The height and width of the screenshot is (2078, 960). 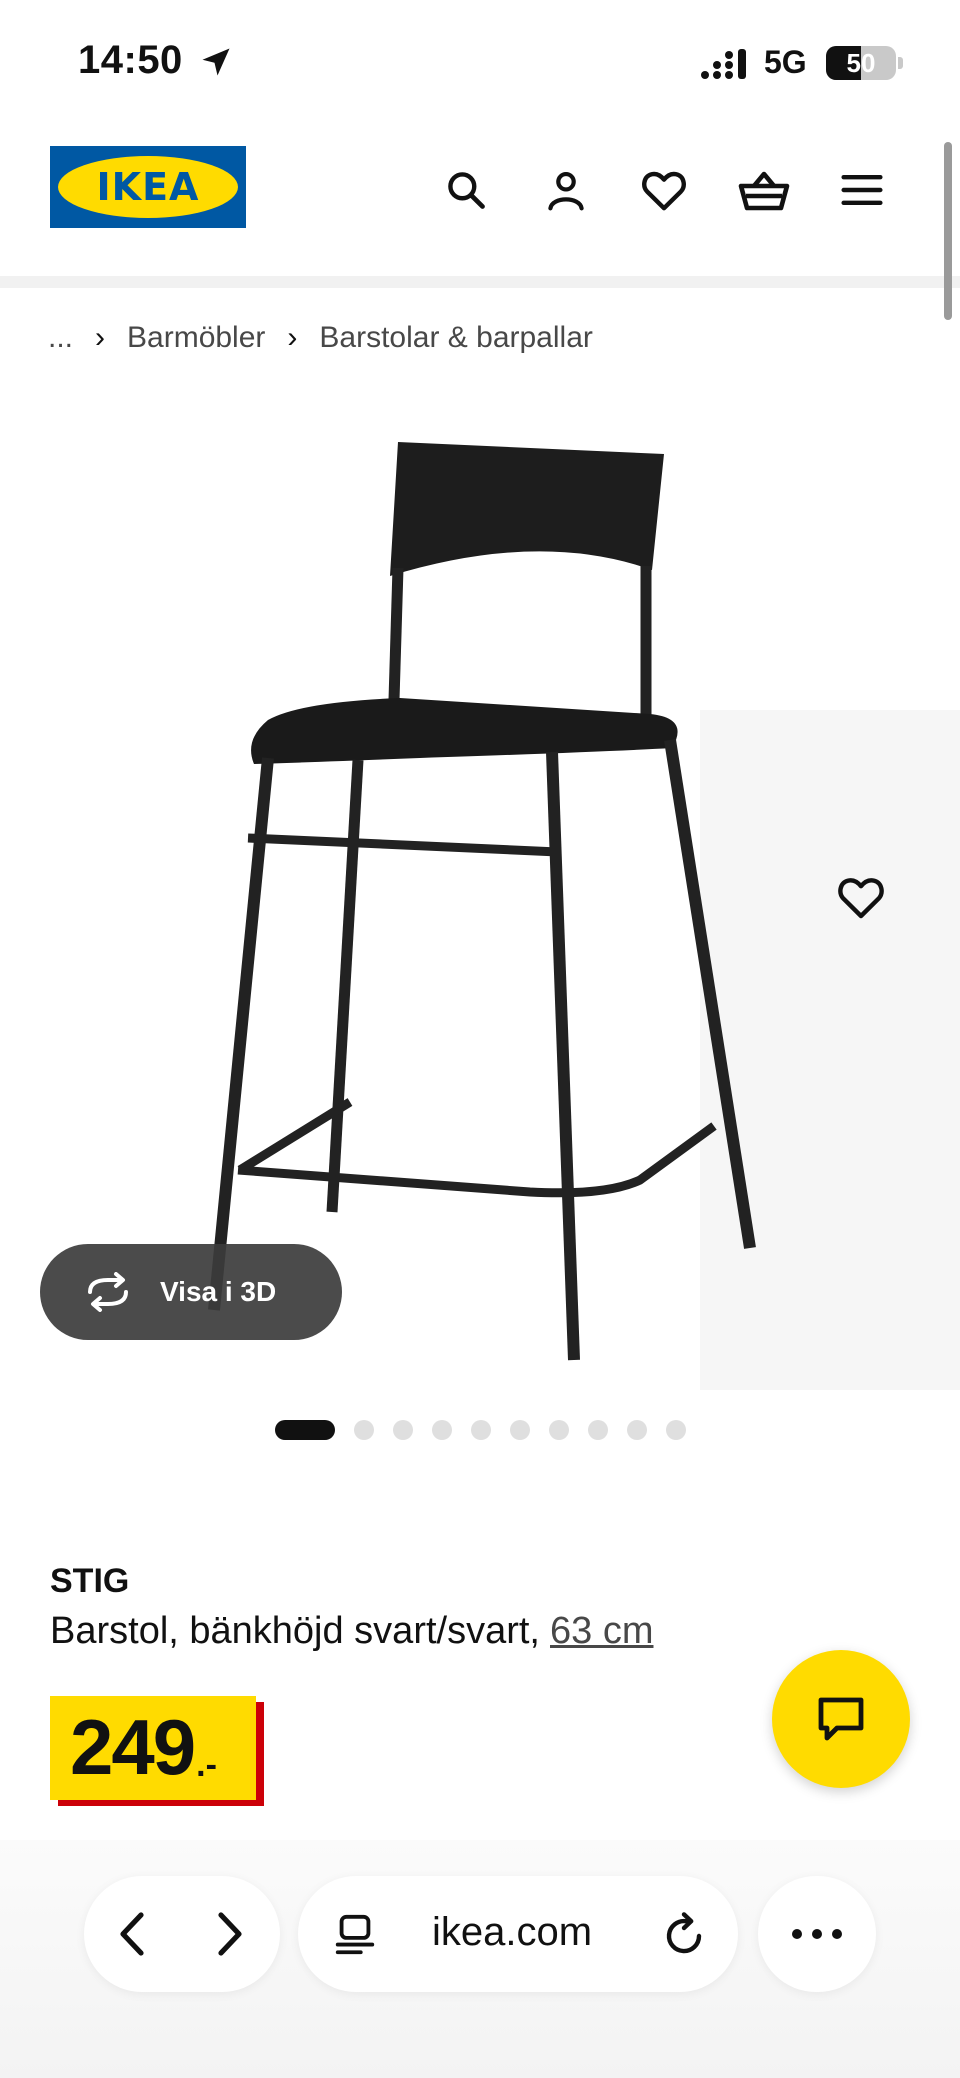 I want to click on more-button, so click(x=817, y=1934).